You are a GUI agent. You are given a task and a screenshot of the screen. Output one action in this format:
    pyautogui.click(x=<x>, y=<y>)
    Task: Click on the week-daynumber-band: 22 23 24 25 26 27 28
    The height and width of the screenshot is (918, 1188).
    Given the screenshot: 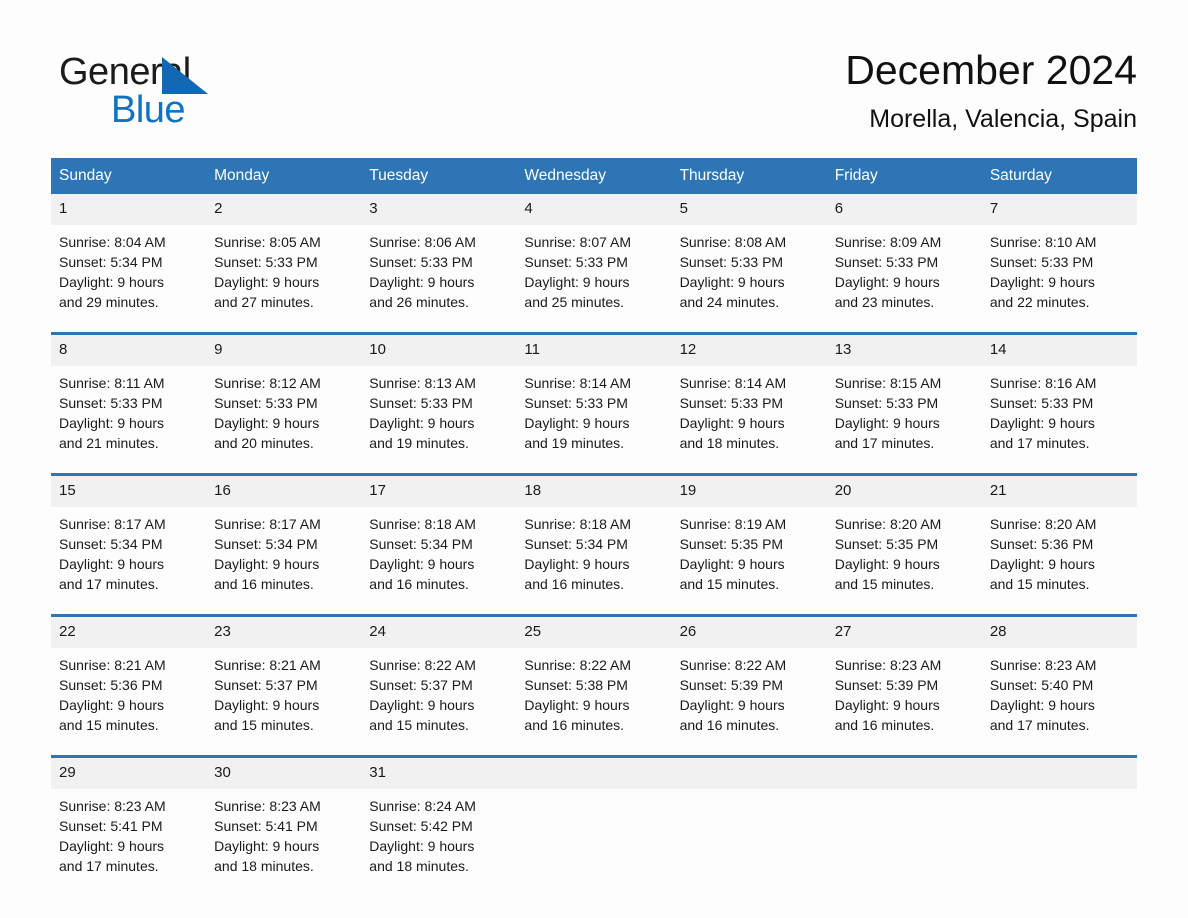 What is the action you would take?
    pyautogui.click(x=594, y=632)
    